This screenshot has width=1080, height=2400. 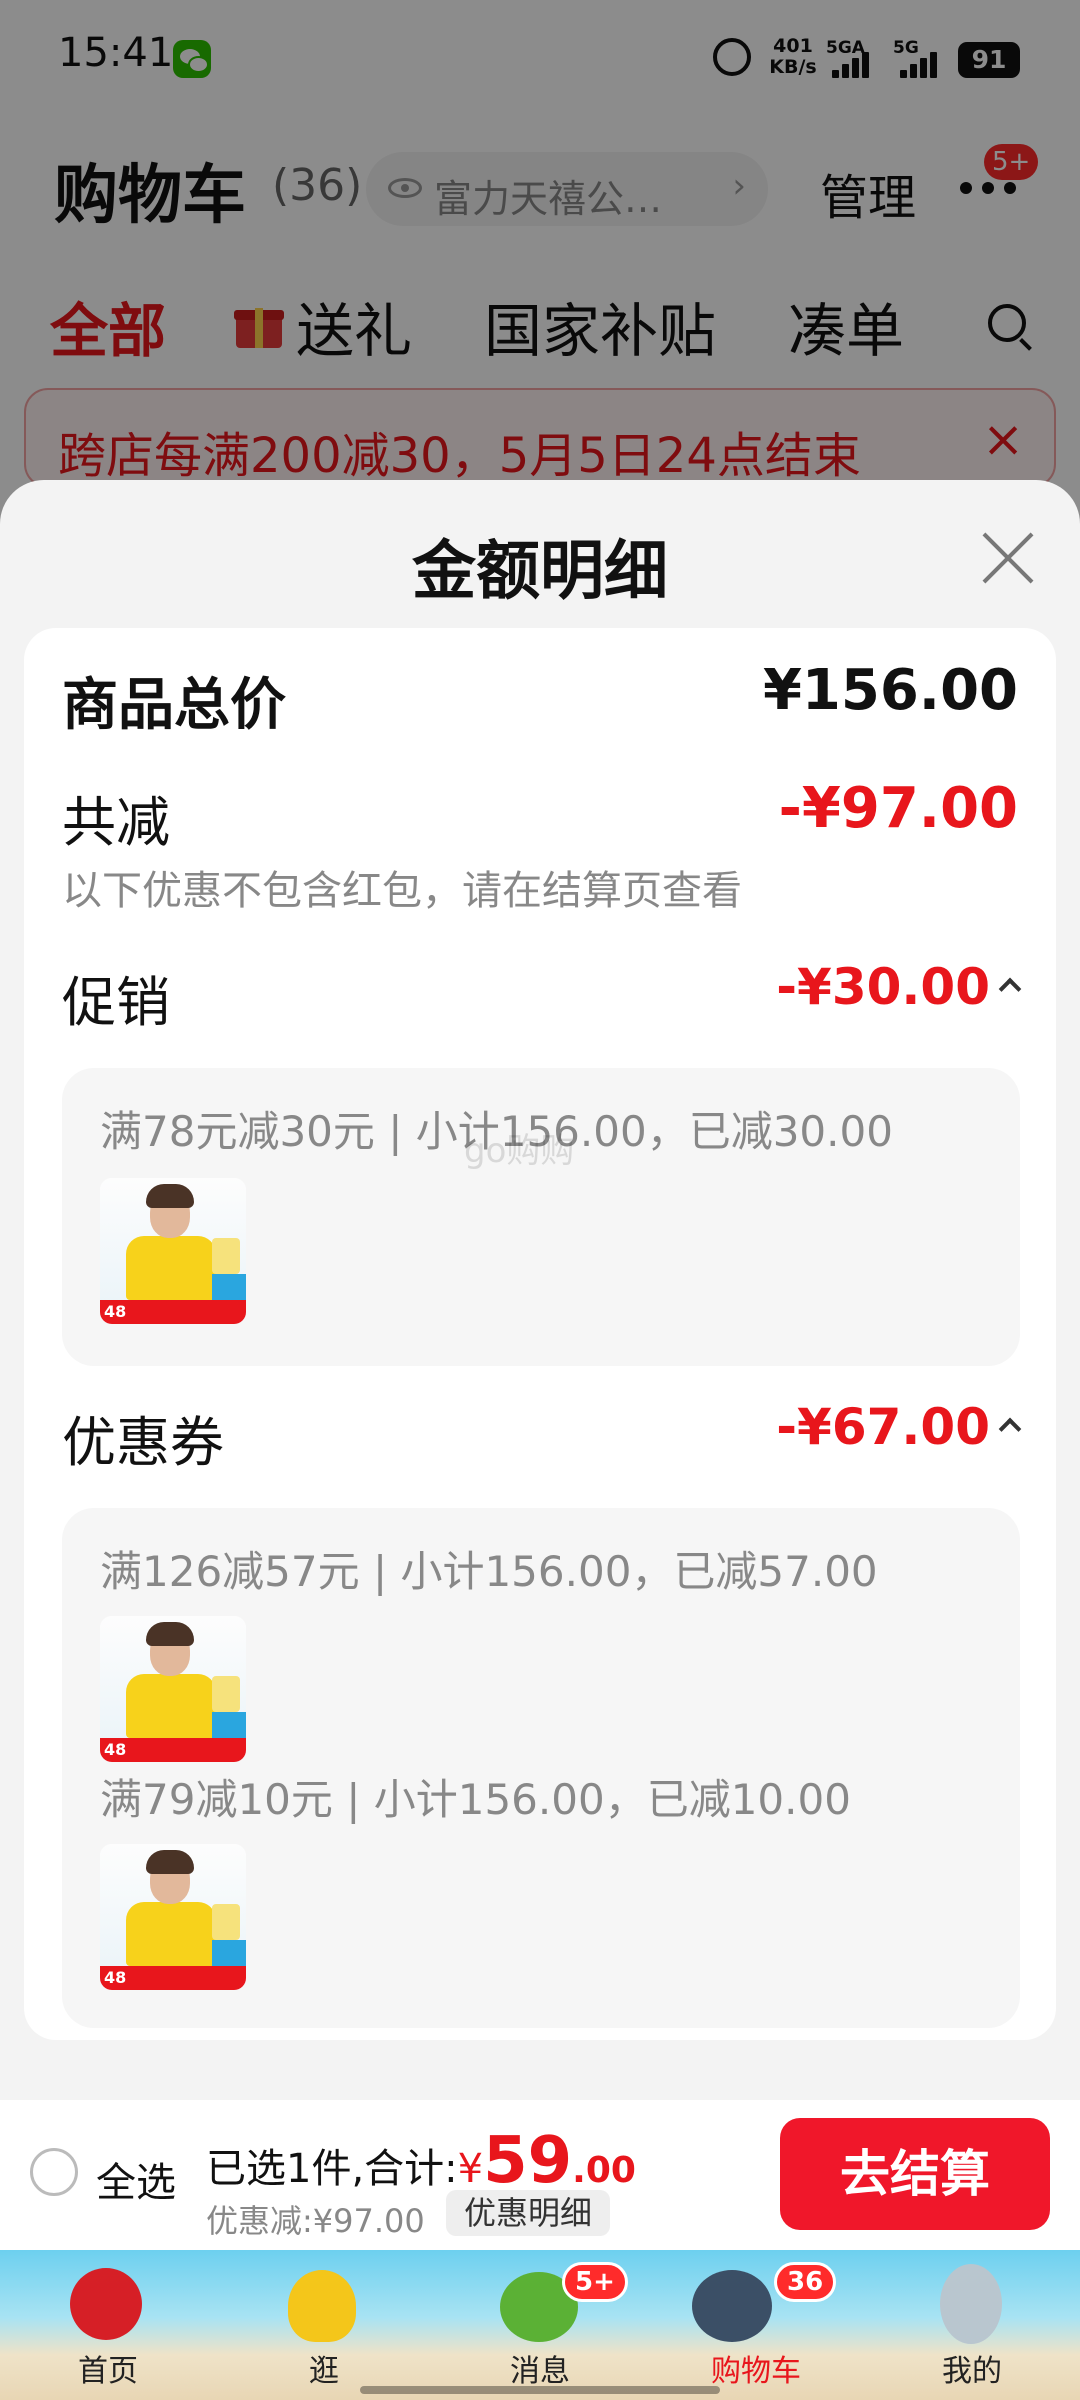 I want to click on coupon-value-toggle: -¥67.00, so click(x=899, y=1427).